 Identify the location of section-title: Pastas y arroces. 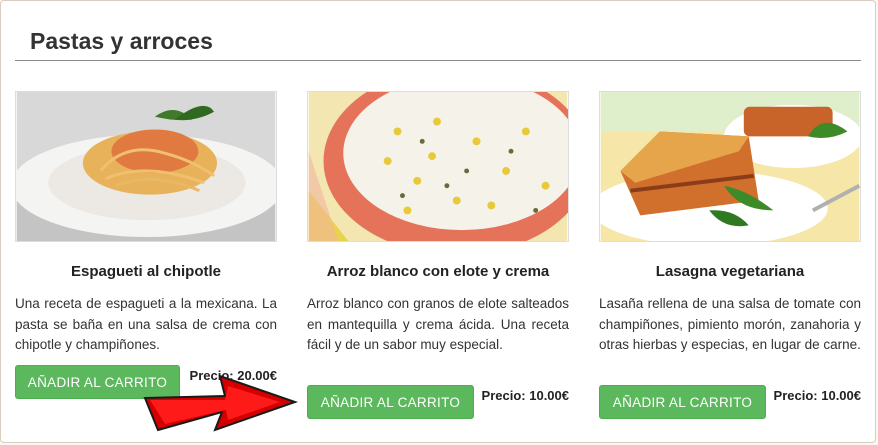
(121, 41).